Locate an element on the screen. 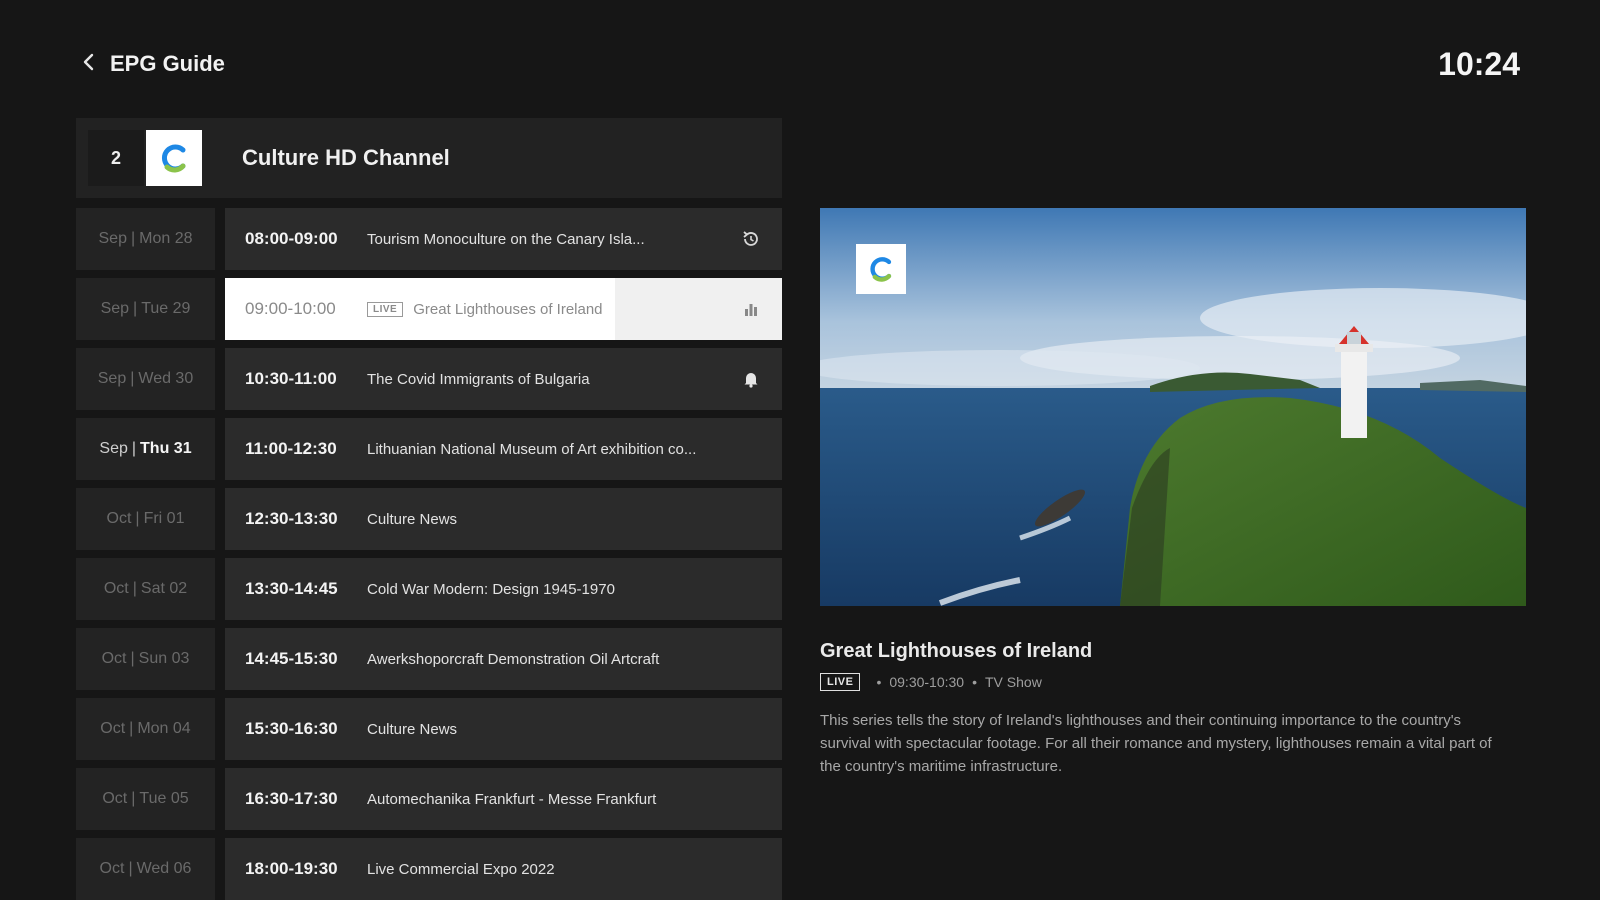 The width and height of the screenshot is (1600, 900). date-cell: Sep | Tue 29 is located at coordinates (145, 309).